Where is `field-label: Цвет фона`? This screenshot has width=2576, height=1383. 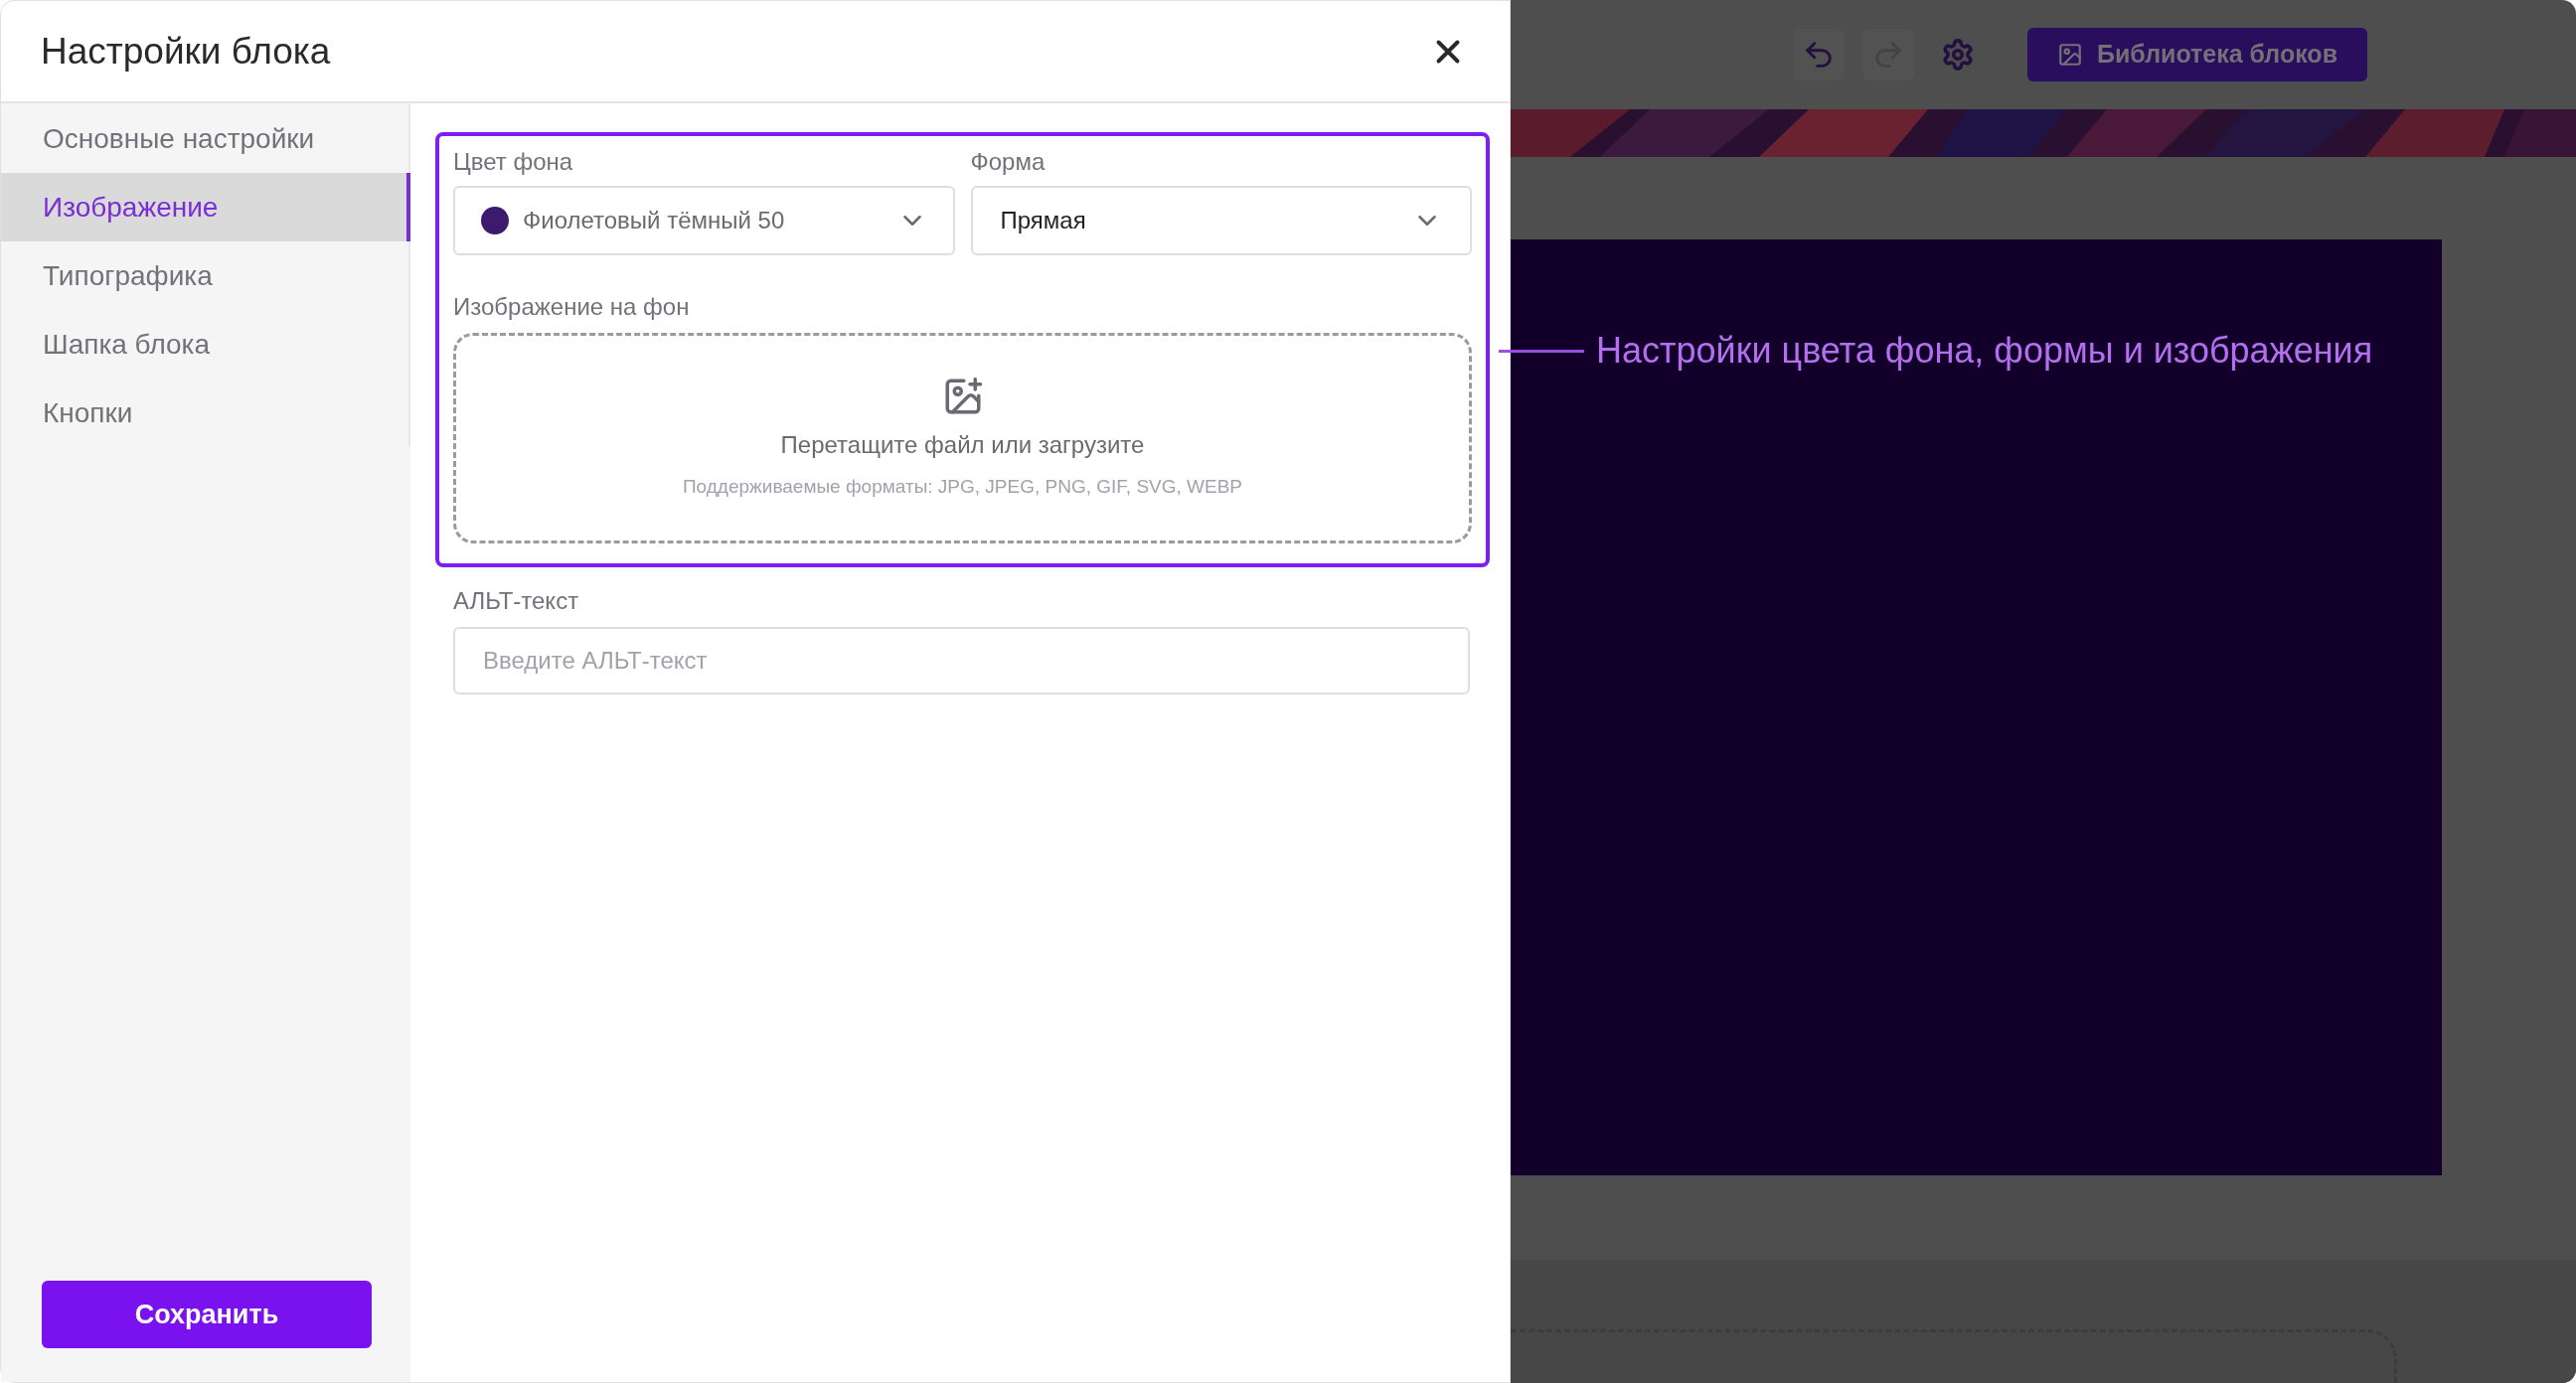 field-label: Цвет фона is located at coordinates (513, 162).